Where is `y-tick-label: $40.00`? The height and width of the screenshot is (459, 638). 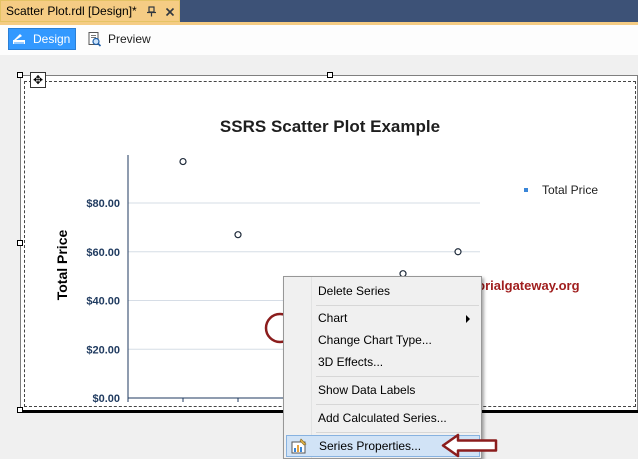 y-tick-label: $40.00 is located at coordinates (103, 302).